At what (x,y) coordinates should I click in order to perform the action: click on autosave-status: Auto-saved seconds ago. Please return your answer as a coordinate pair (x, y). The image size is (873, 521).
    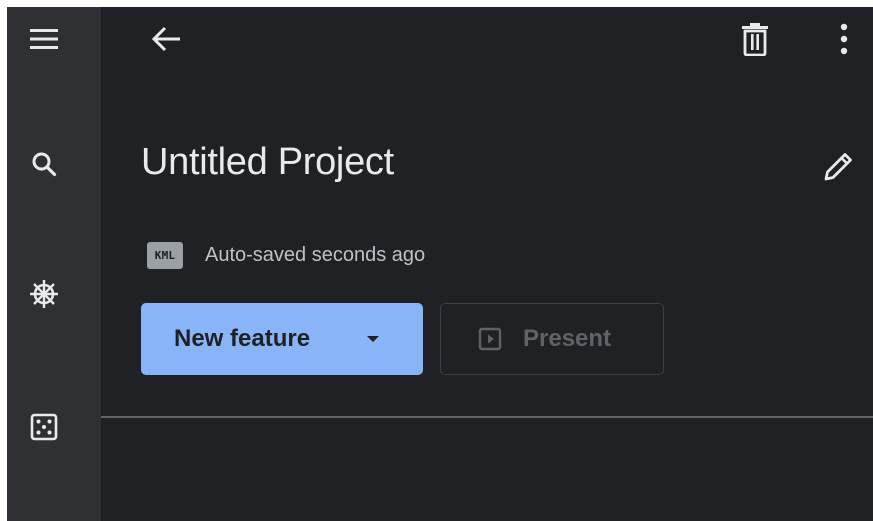
    Looking at the image, I should click on (315, 255).